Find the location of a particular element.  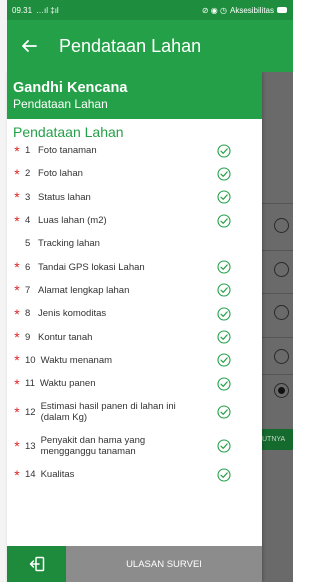

question-label: Waktu panen is located at coordinates (67, 384).